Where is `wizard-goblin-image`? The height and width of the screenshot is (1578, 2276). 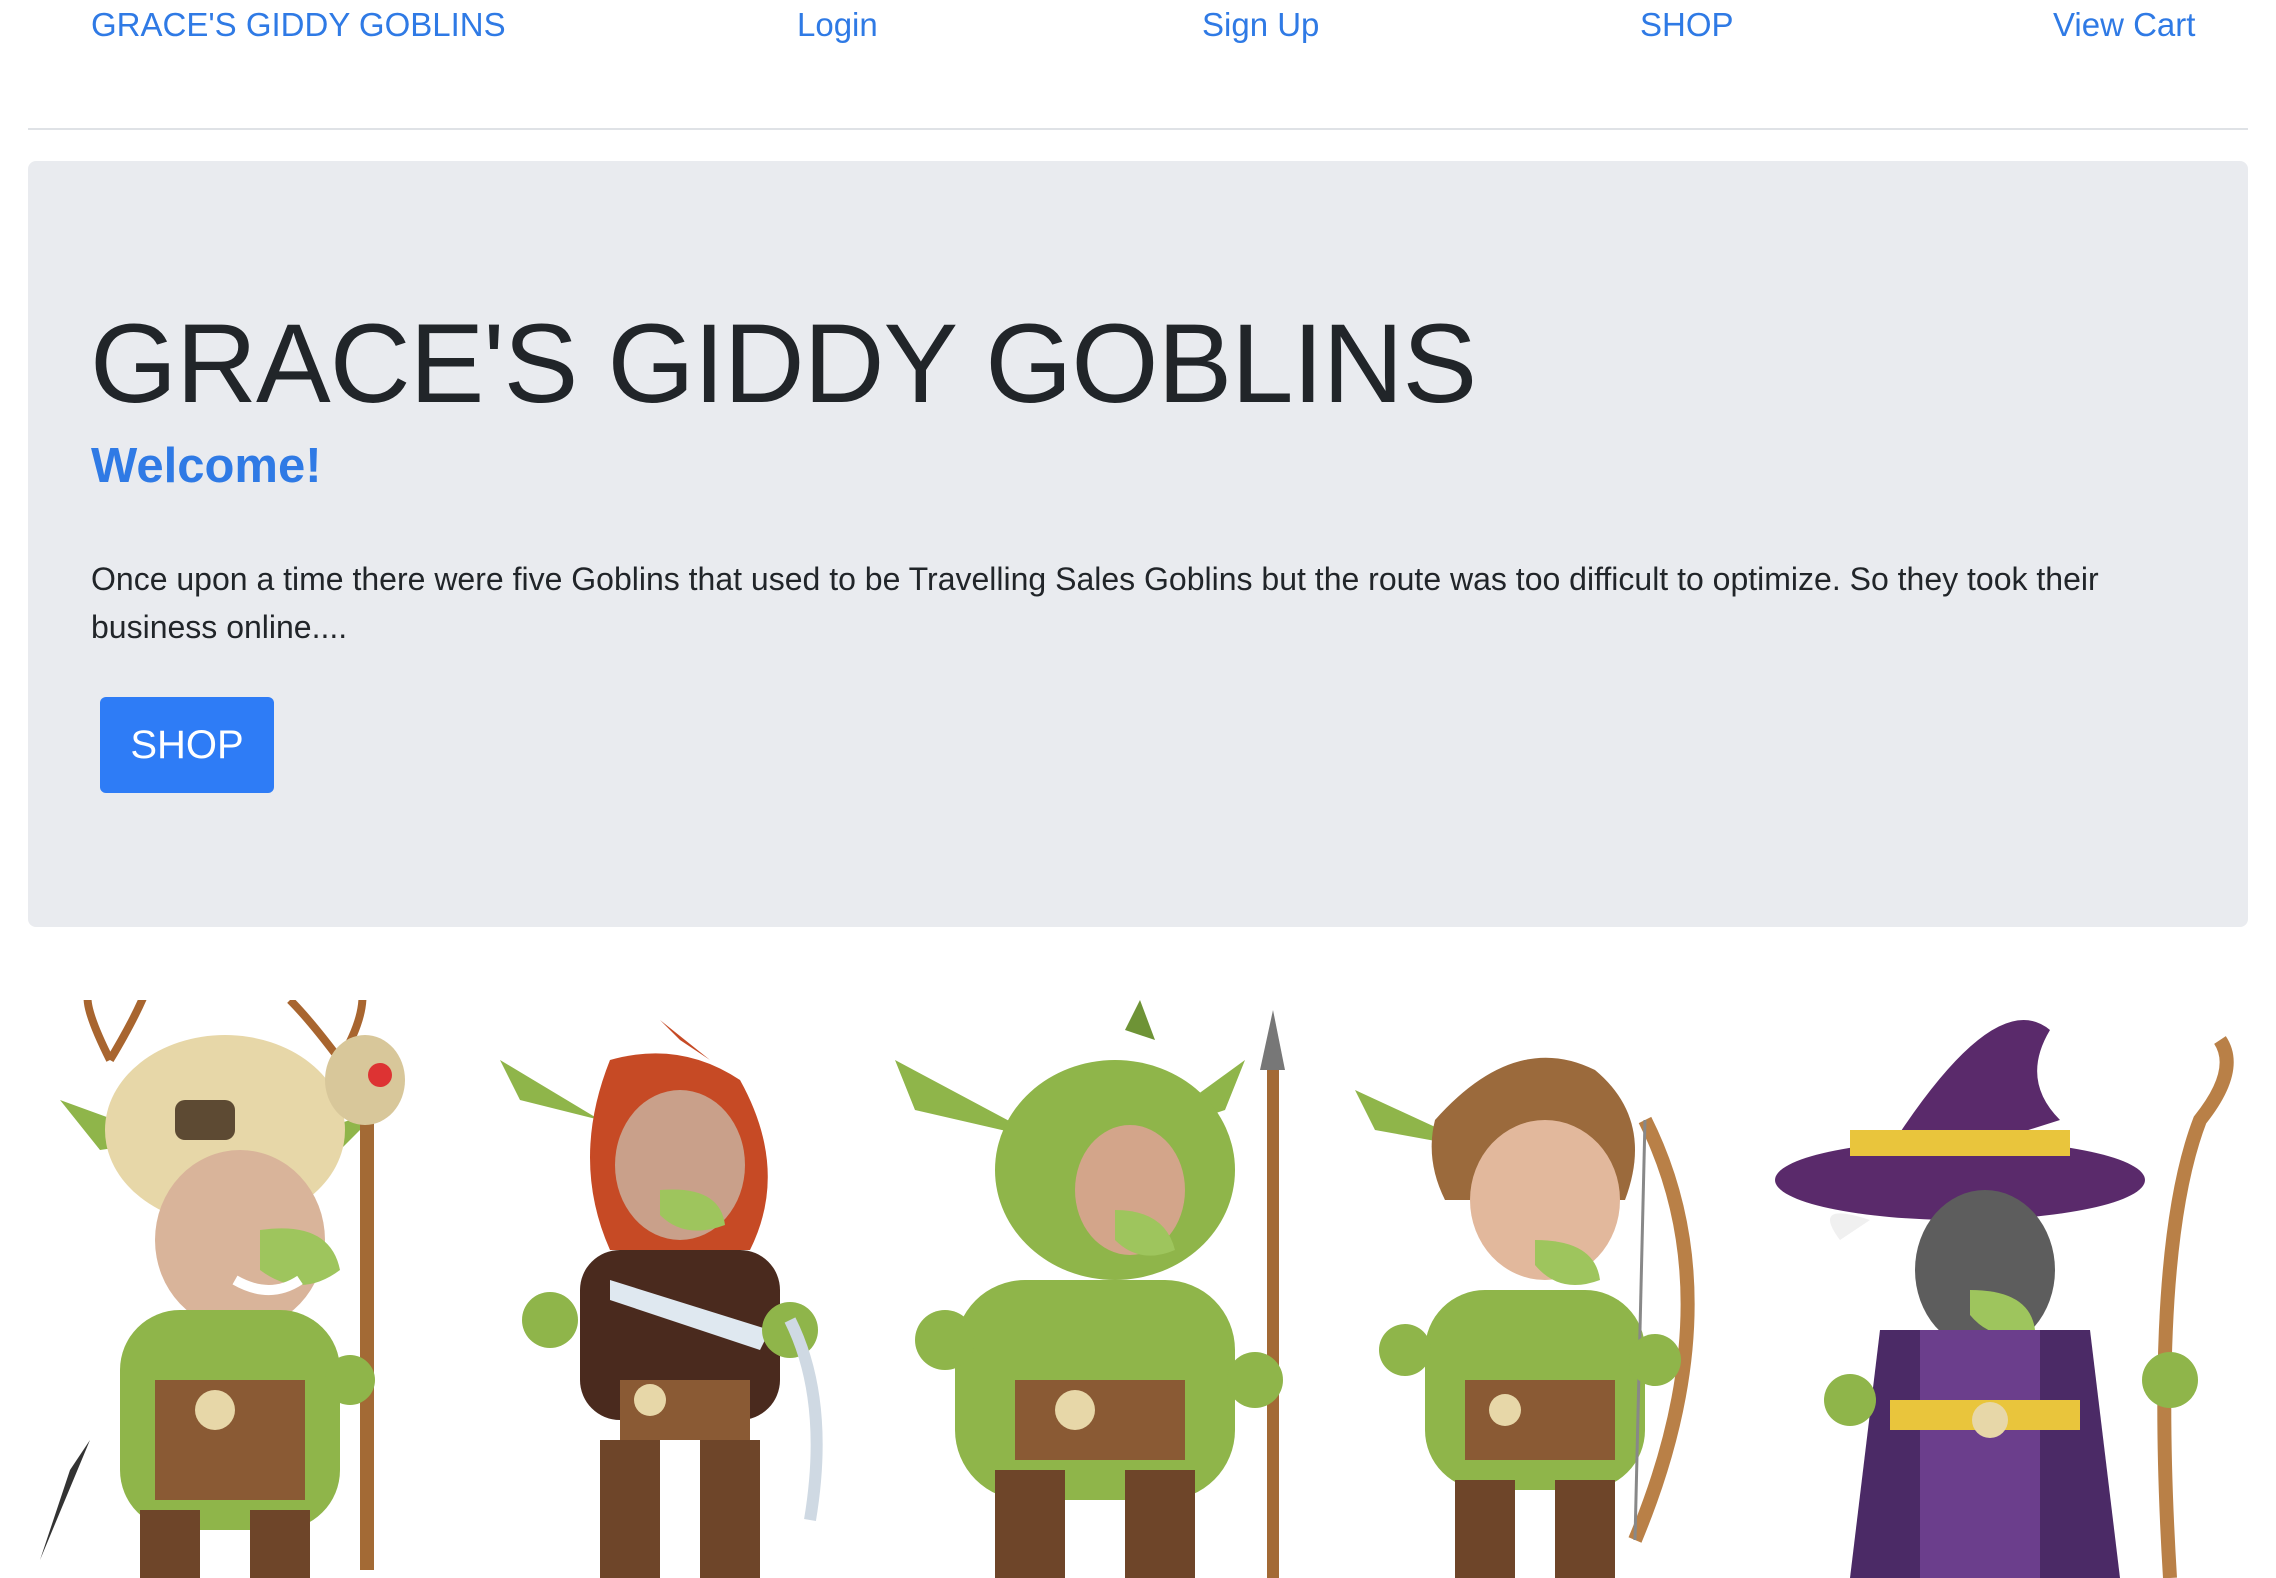
wizard-goblin-image is located at coordinates (2004, 1299).